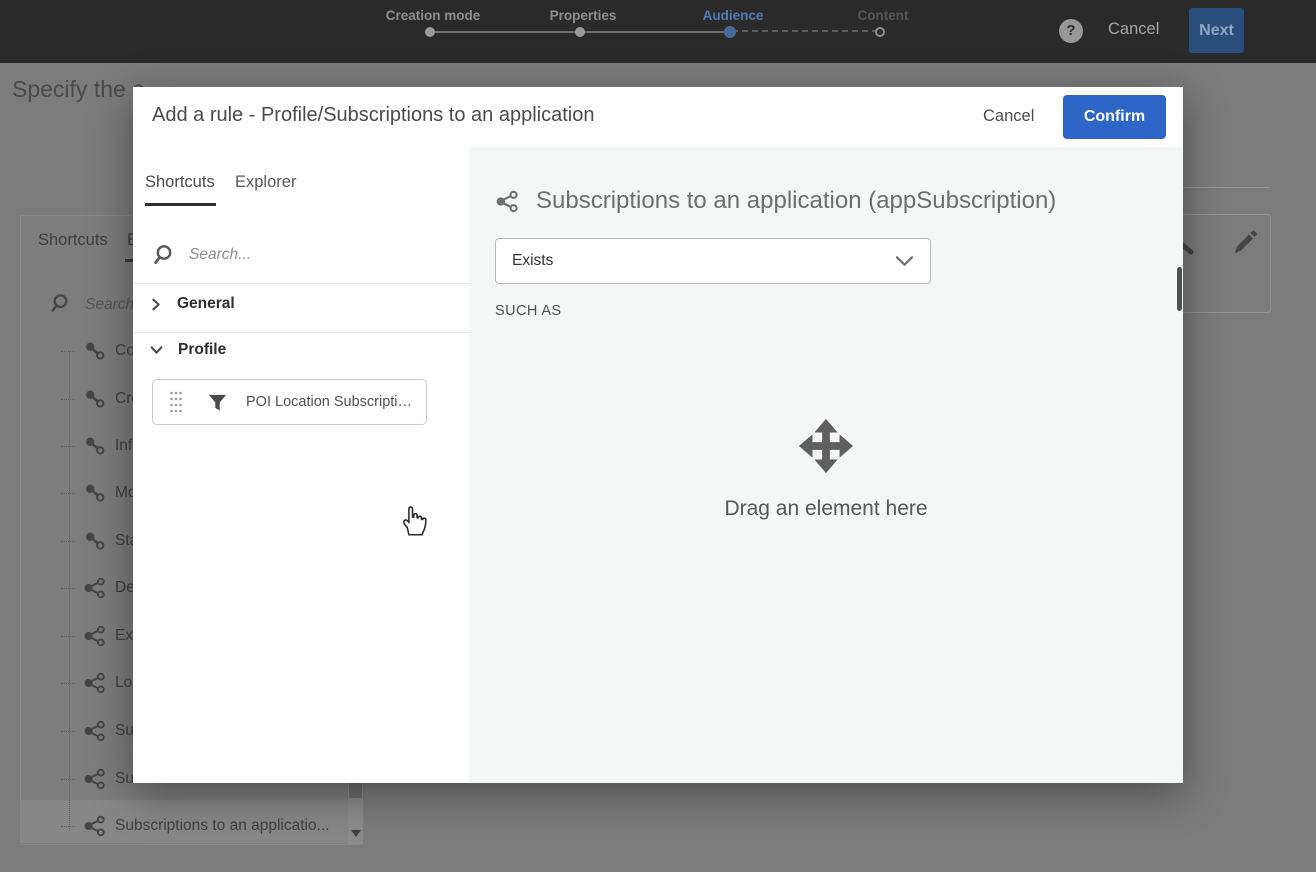 This screenshot has height=872, width=1316. What do you see at coordinates (1114, 117) in the screenshot?
I see `confirm-button: Confirm` at bounding box center [1114, 117].